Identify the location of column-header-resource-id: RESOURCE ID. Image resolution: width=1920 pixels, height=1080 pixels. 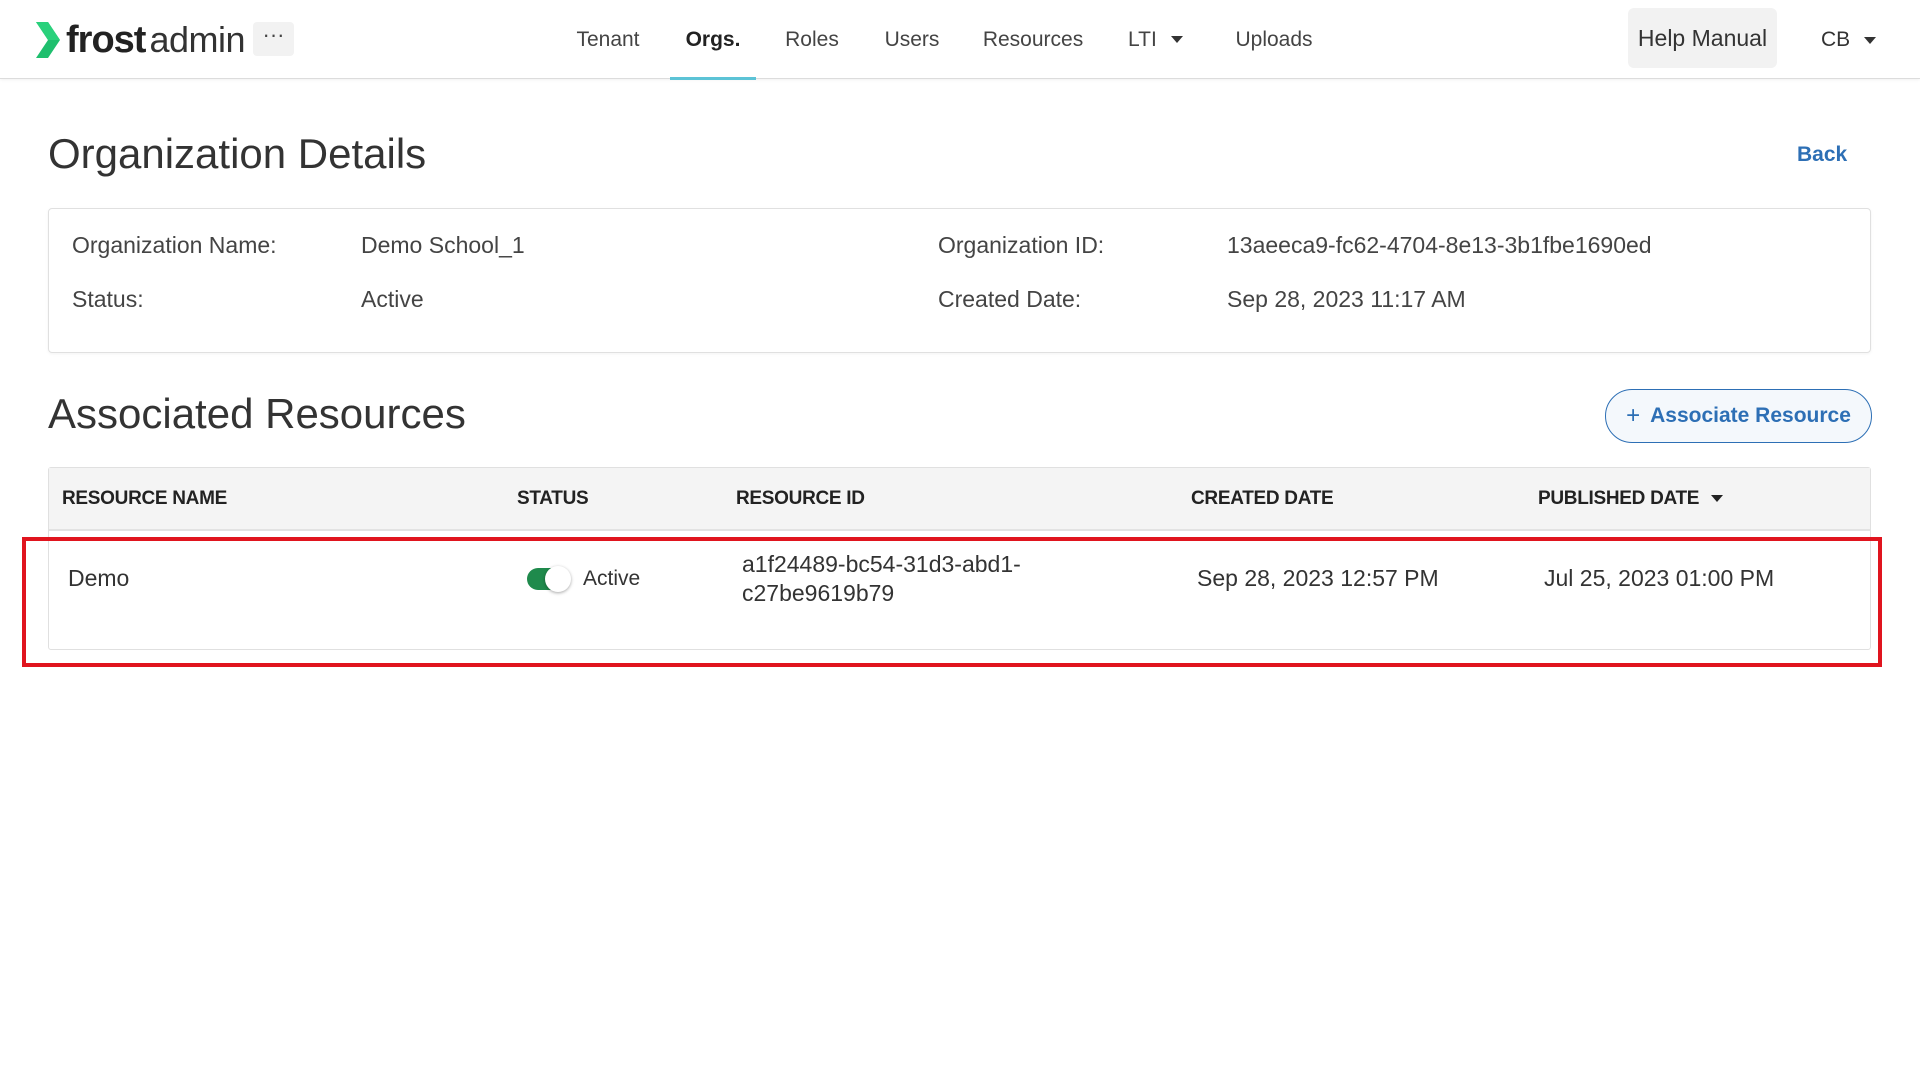
(800, 498).